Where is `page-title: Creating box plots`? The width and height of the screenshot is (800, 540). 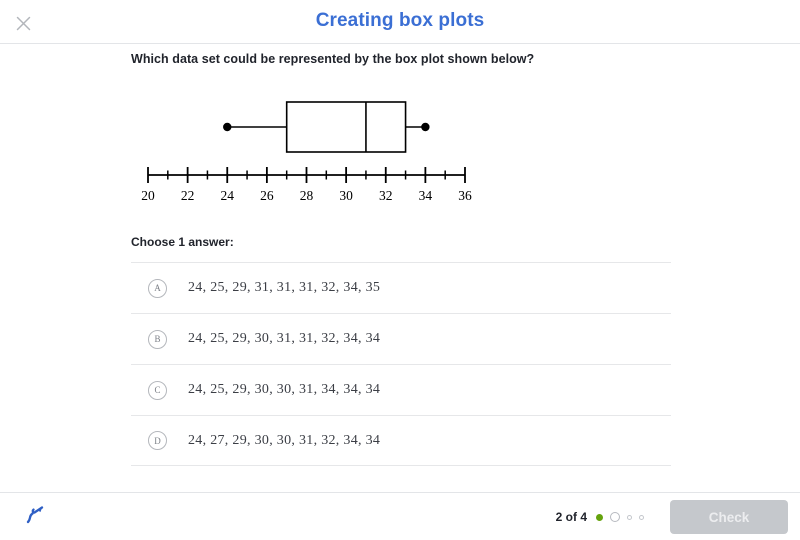 page-title: Creating box plots is located at coordinates (400, 20).